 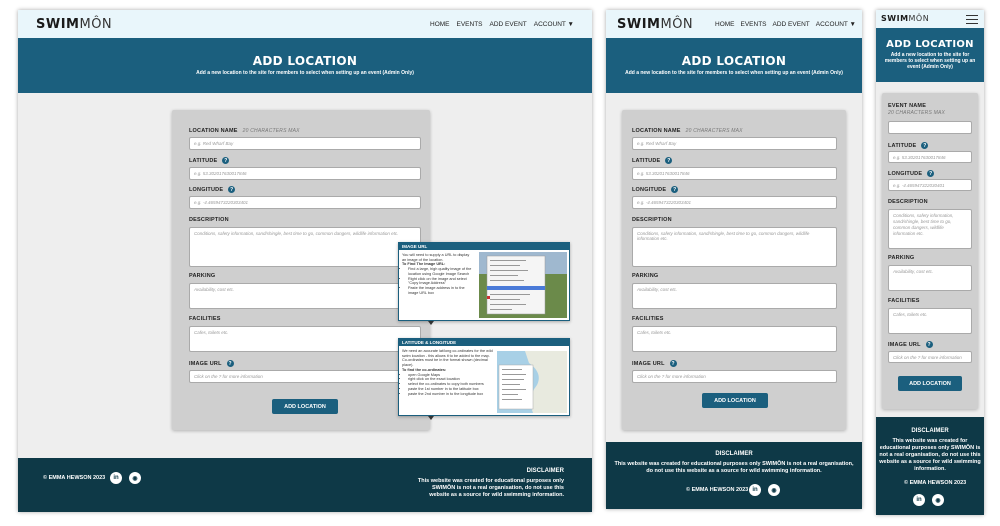 I want to click on menu-icon, so click(x=972, y=19).